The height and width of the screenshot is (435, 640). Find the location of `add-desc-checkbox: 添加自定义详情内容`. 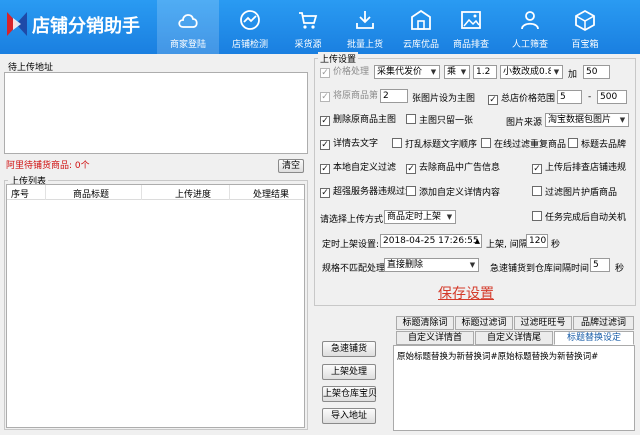

add-desc-checkbox: 添加自定义详情内容 is located at coordinates (453, 192).